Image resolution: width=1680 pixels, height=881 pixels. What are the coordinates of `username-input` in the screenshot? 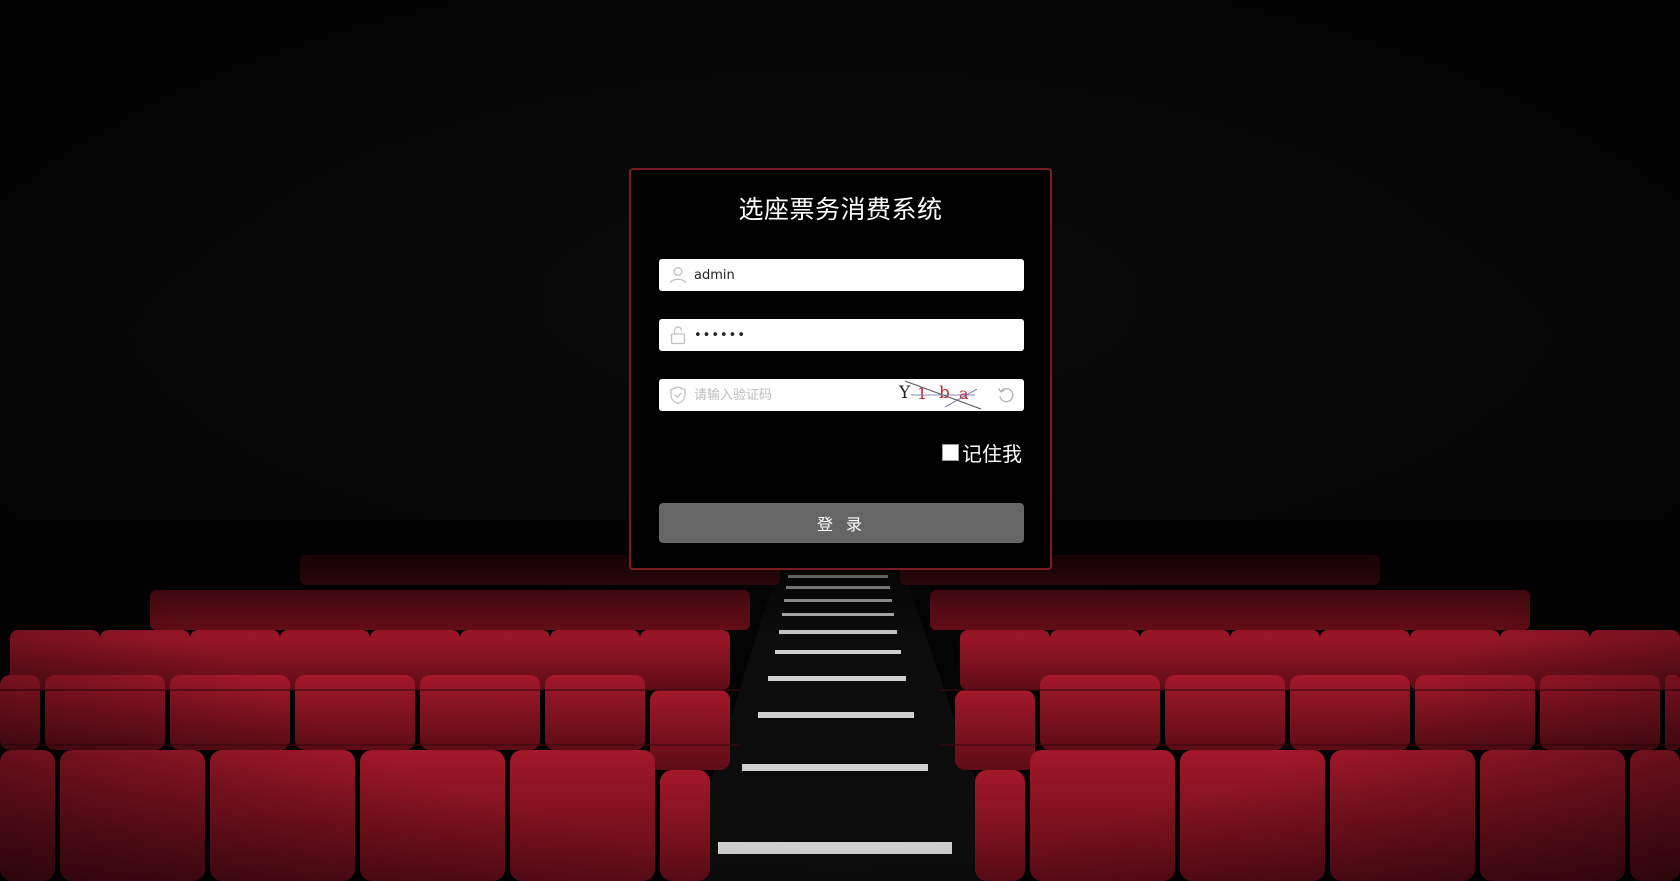 It's located at (854, 275).